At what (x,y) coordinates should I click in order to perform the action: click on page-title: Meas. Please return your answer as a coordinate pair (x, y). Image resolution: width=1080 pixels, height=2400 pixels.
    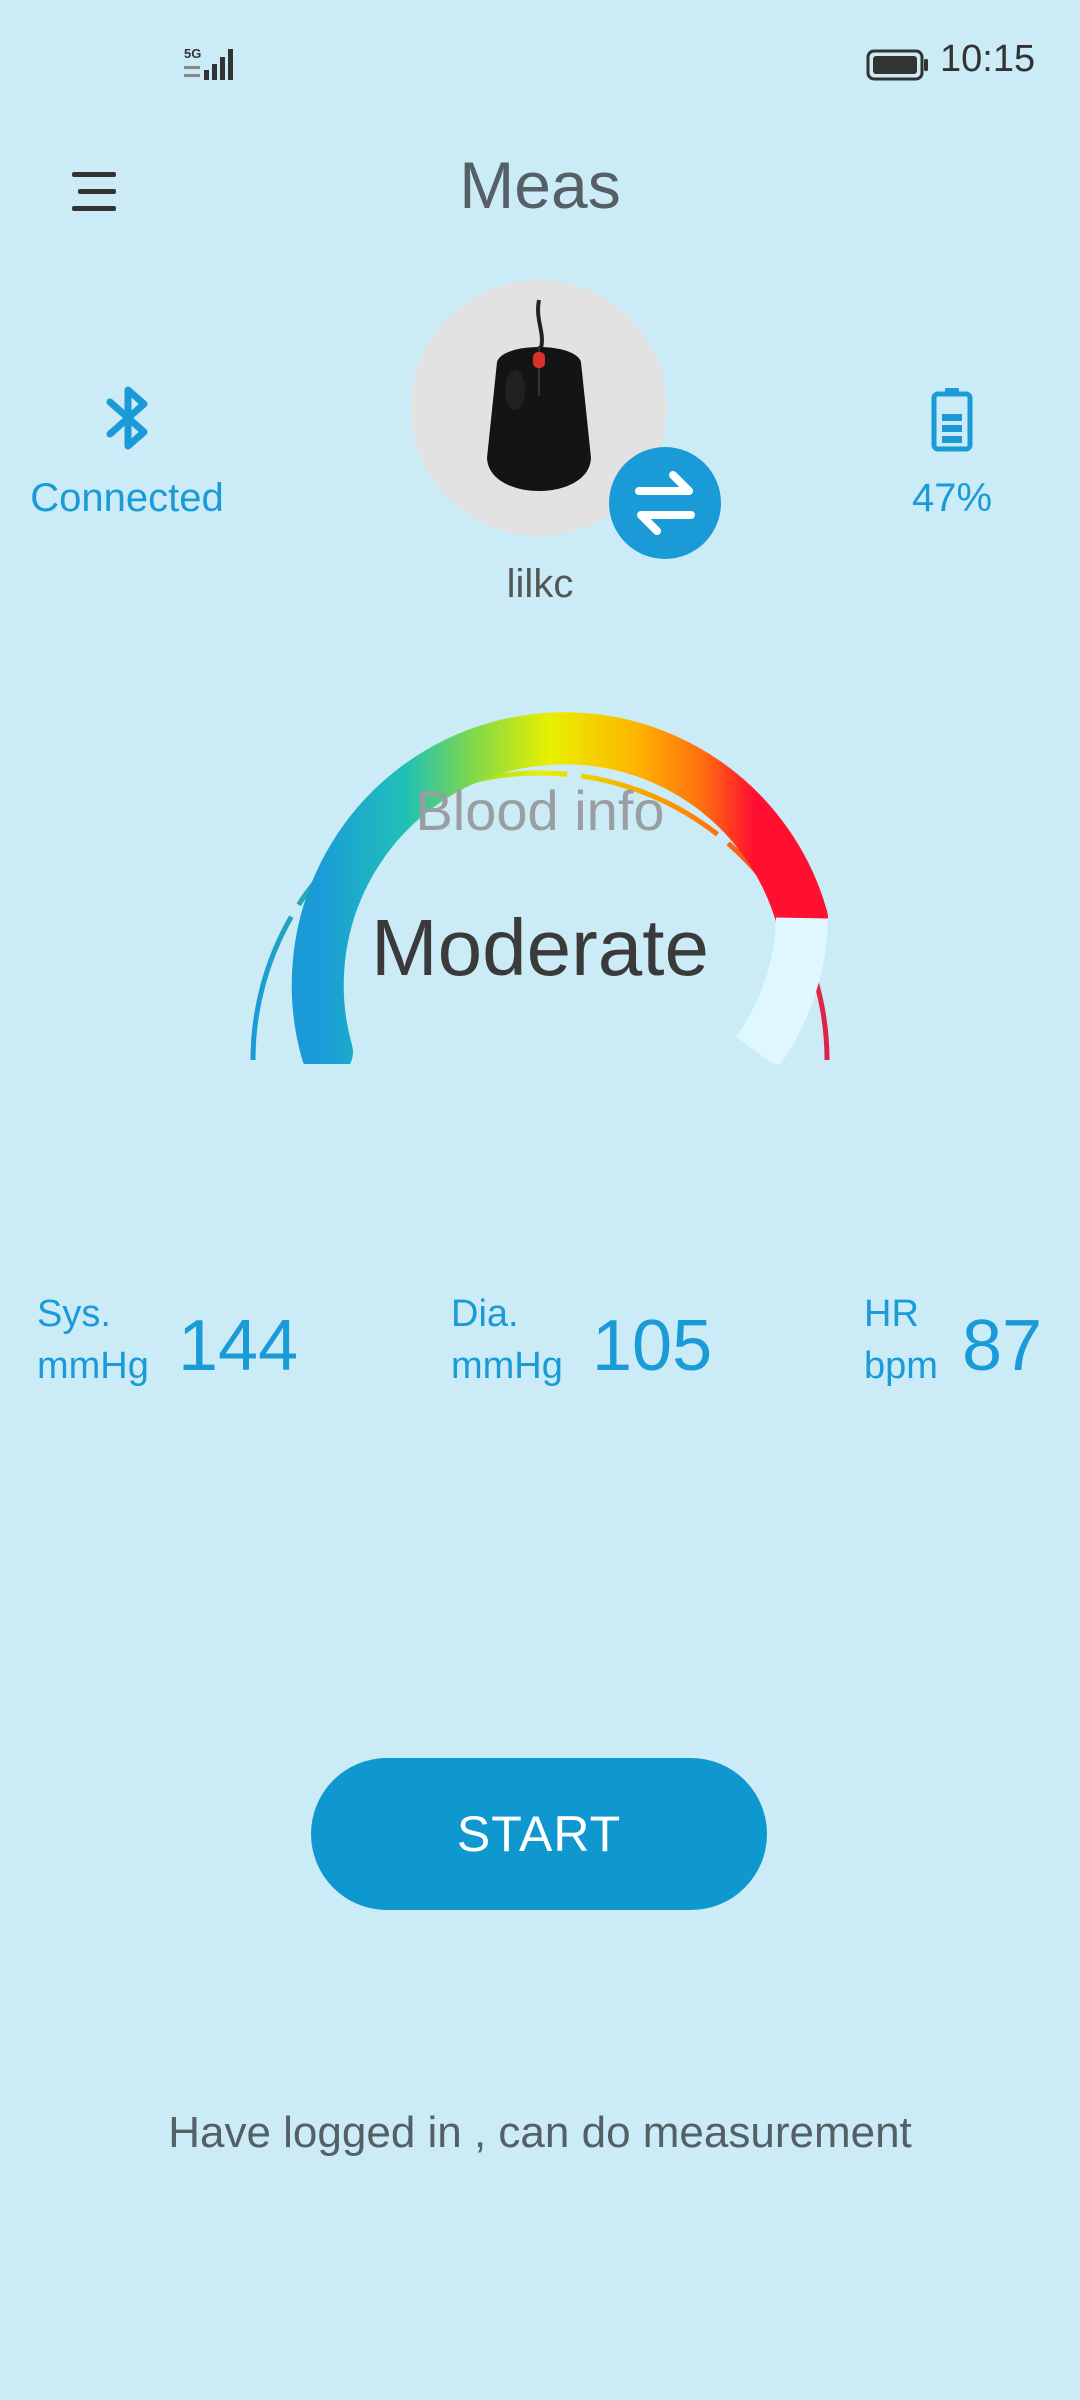
    Looking at the image, I should click on (540, 185).